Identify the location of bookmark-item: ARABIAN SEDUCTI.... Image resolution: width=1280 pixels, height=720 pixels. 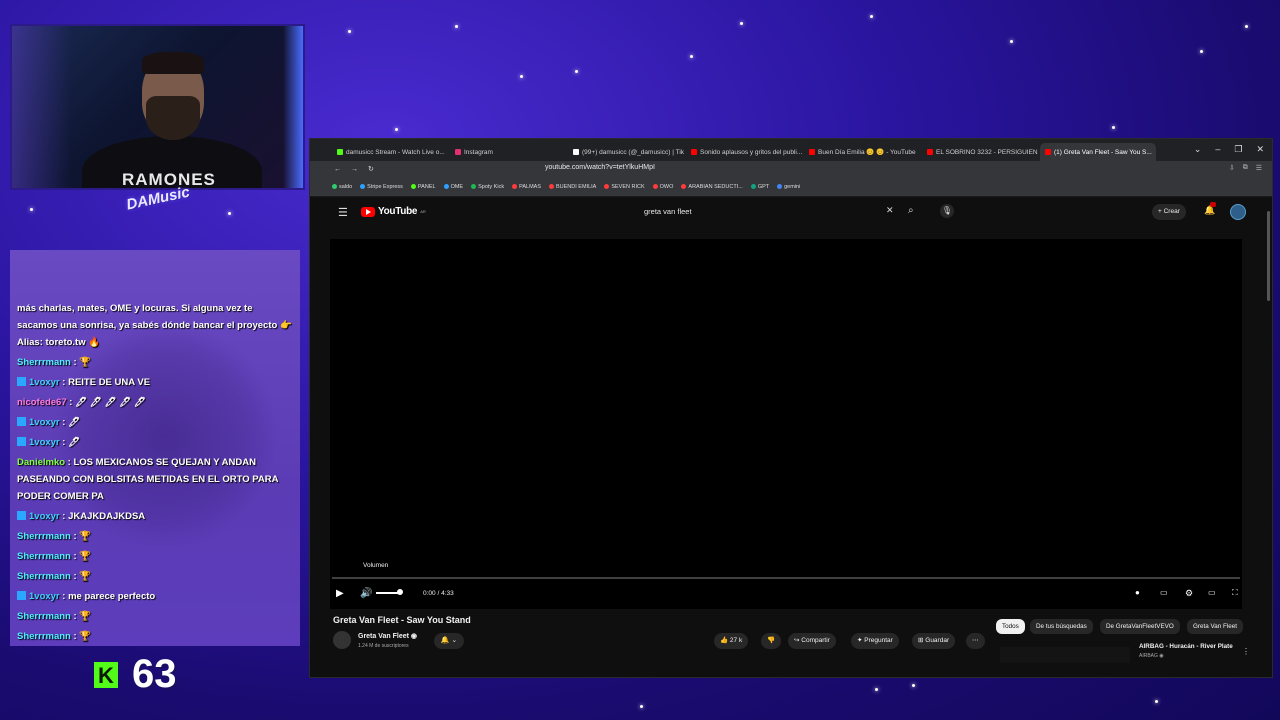
(712, 187).